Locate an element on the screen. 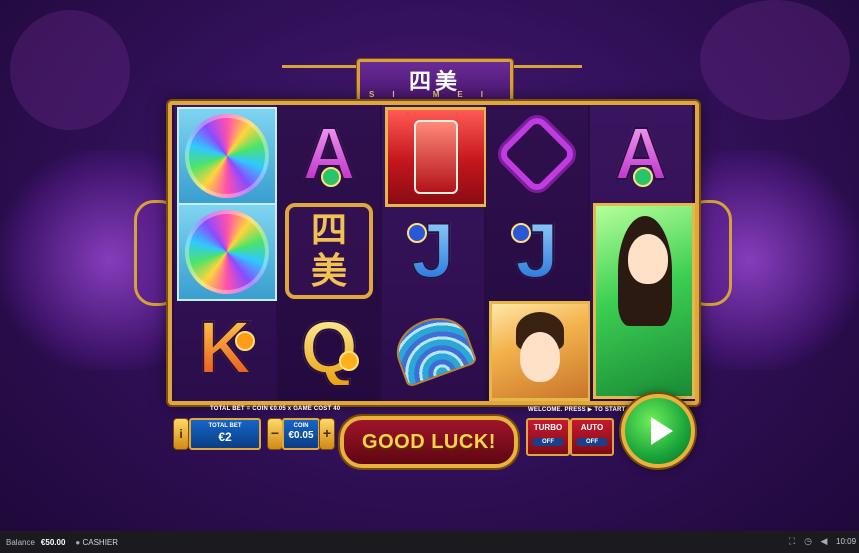 The width and height of the screenshot is (859, 553). total-bet-value: €2 is located at coordinates (225, 437).